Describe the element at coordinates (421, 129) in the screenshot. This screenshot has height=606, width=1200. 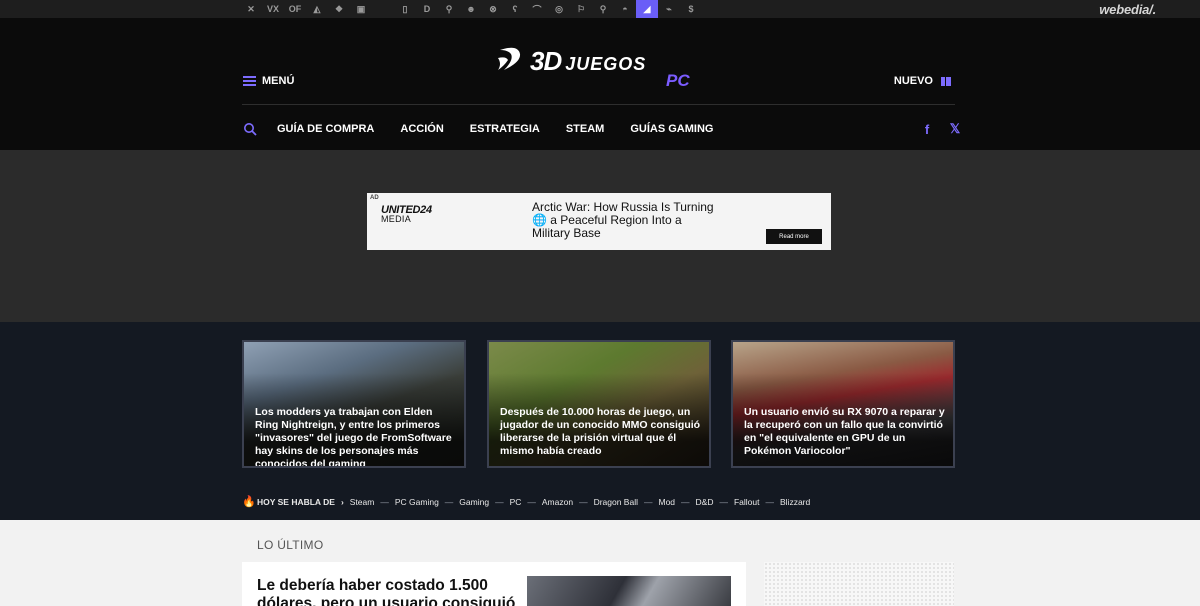
I see `nav-accion: ACCIÓN` at that location.